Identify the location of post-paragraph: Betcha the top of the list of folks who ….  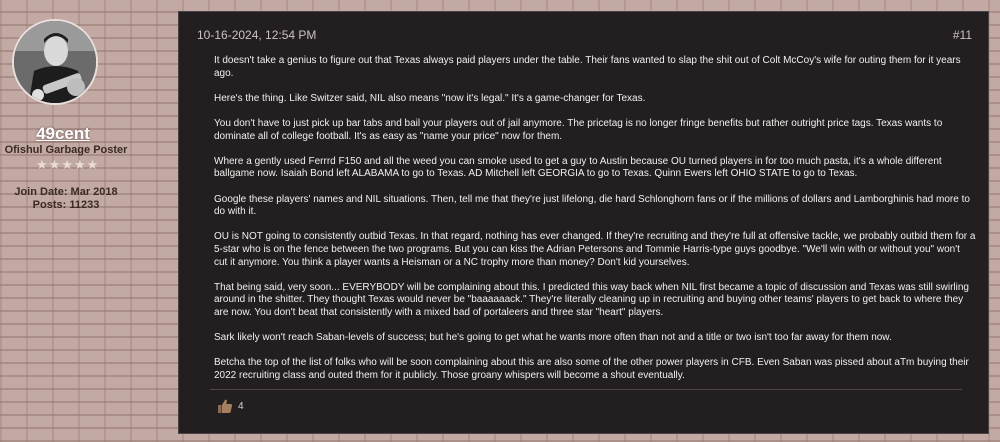
(591, 369).